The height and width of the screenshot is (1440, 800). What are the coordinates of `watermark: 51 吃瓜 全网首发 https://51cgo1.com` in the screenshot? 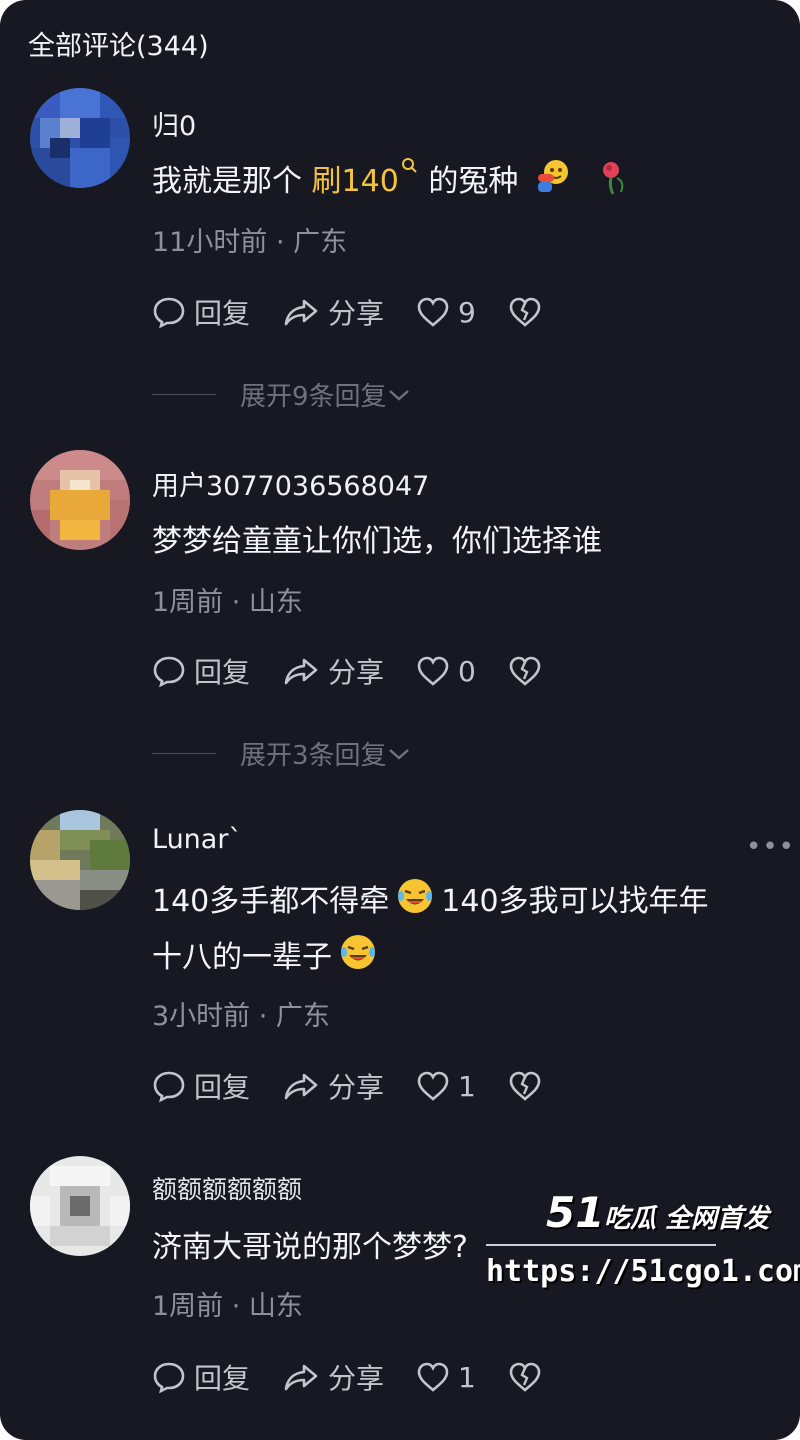 It's located at (643, 1248).